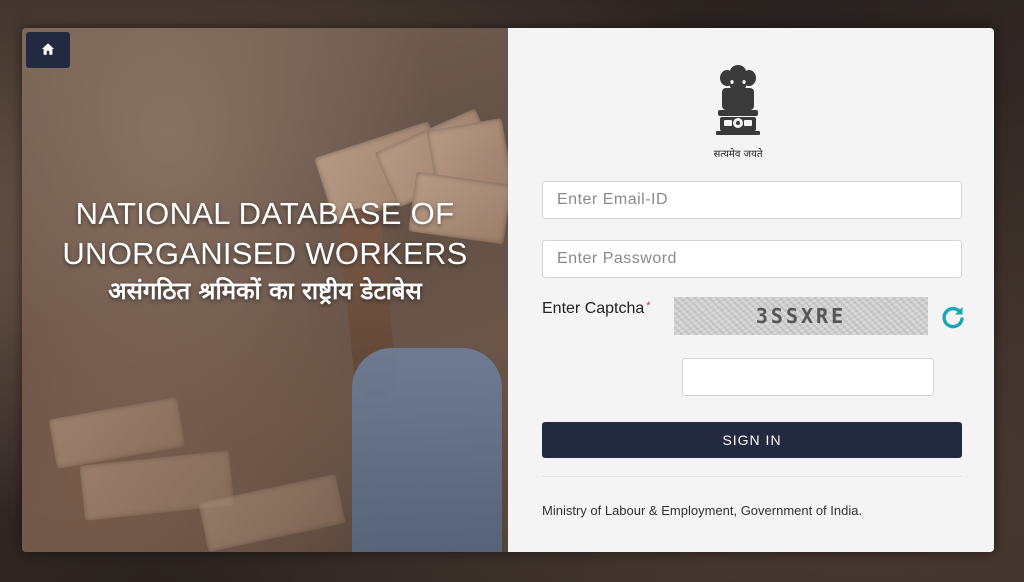  Describe the element at coordinates (738, 154) in the screenshot. I see `emblem-motto: सत्यमेव जयते` at that location.